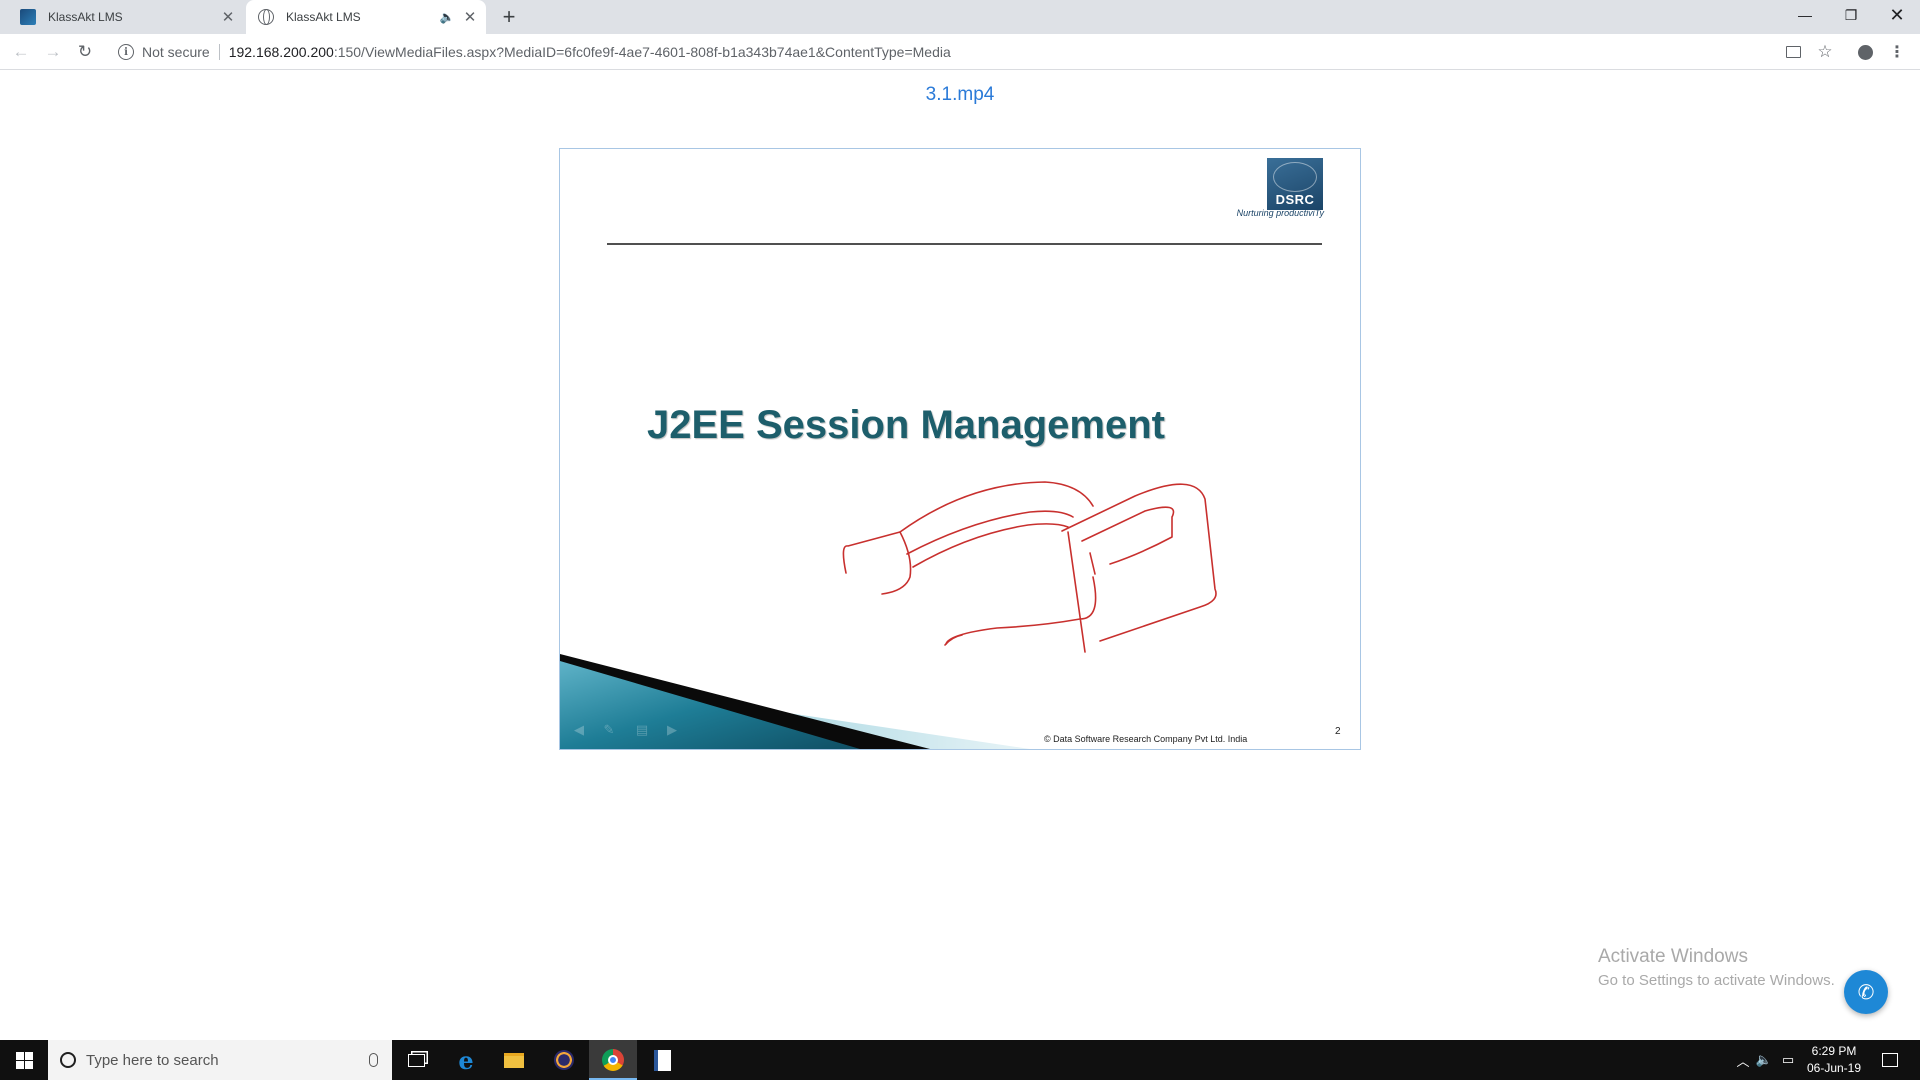 The image size is (1920, 1080). What do you see at coordinates (1834, 1060) in the screenshot?
I see `system-clock: 6:29 PM 06-Jun-19` at bounding box center [1834, 1060].